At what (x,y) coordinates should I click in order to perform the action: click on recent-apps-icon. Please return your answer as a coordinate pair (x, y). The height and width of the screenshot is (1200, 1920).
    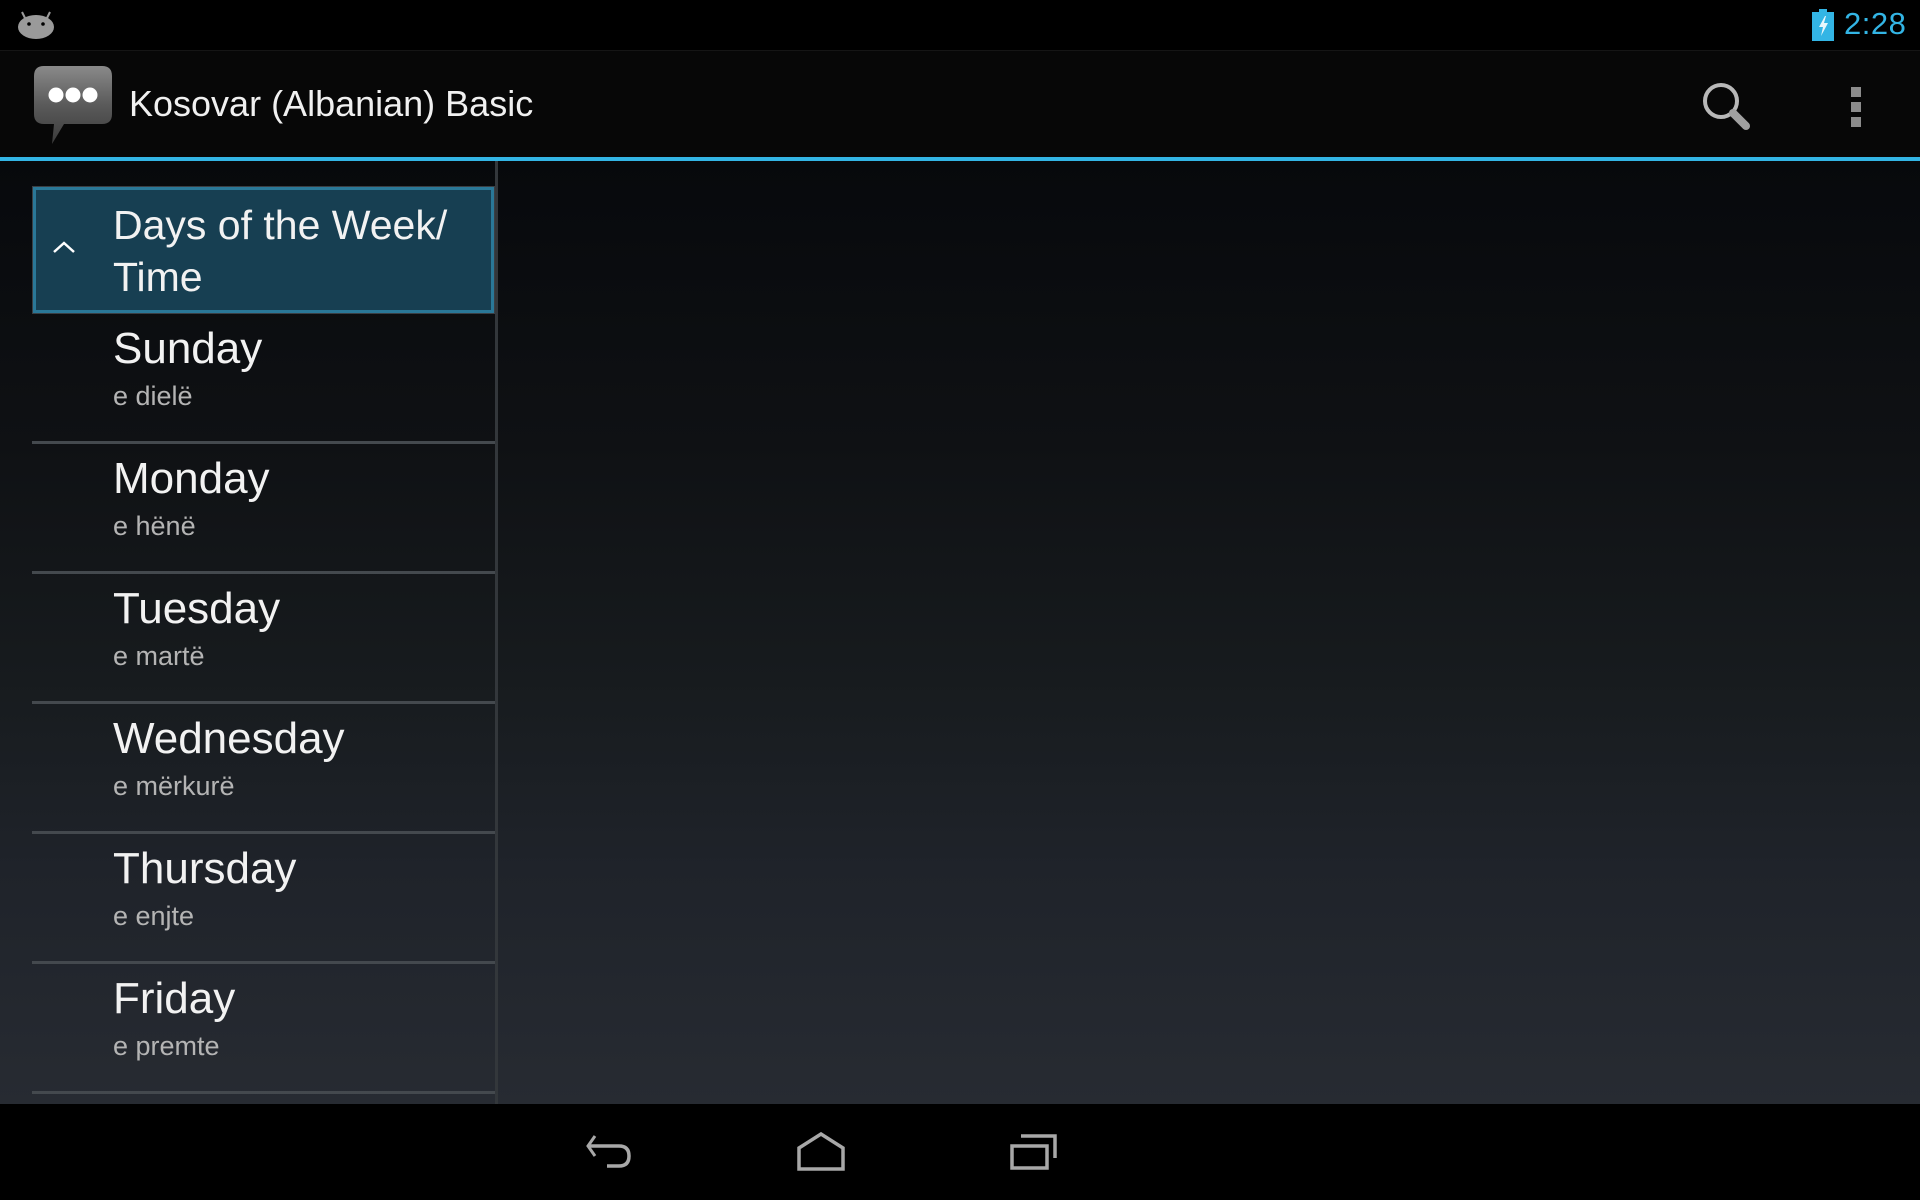
    Looking at the image, I should click on (1033, 1152).